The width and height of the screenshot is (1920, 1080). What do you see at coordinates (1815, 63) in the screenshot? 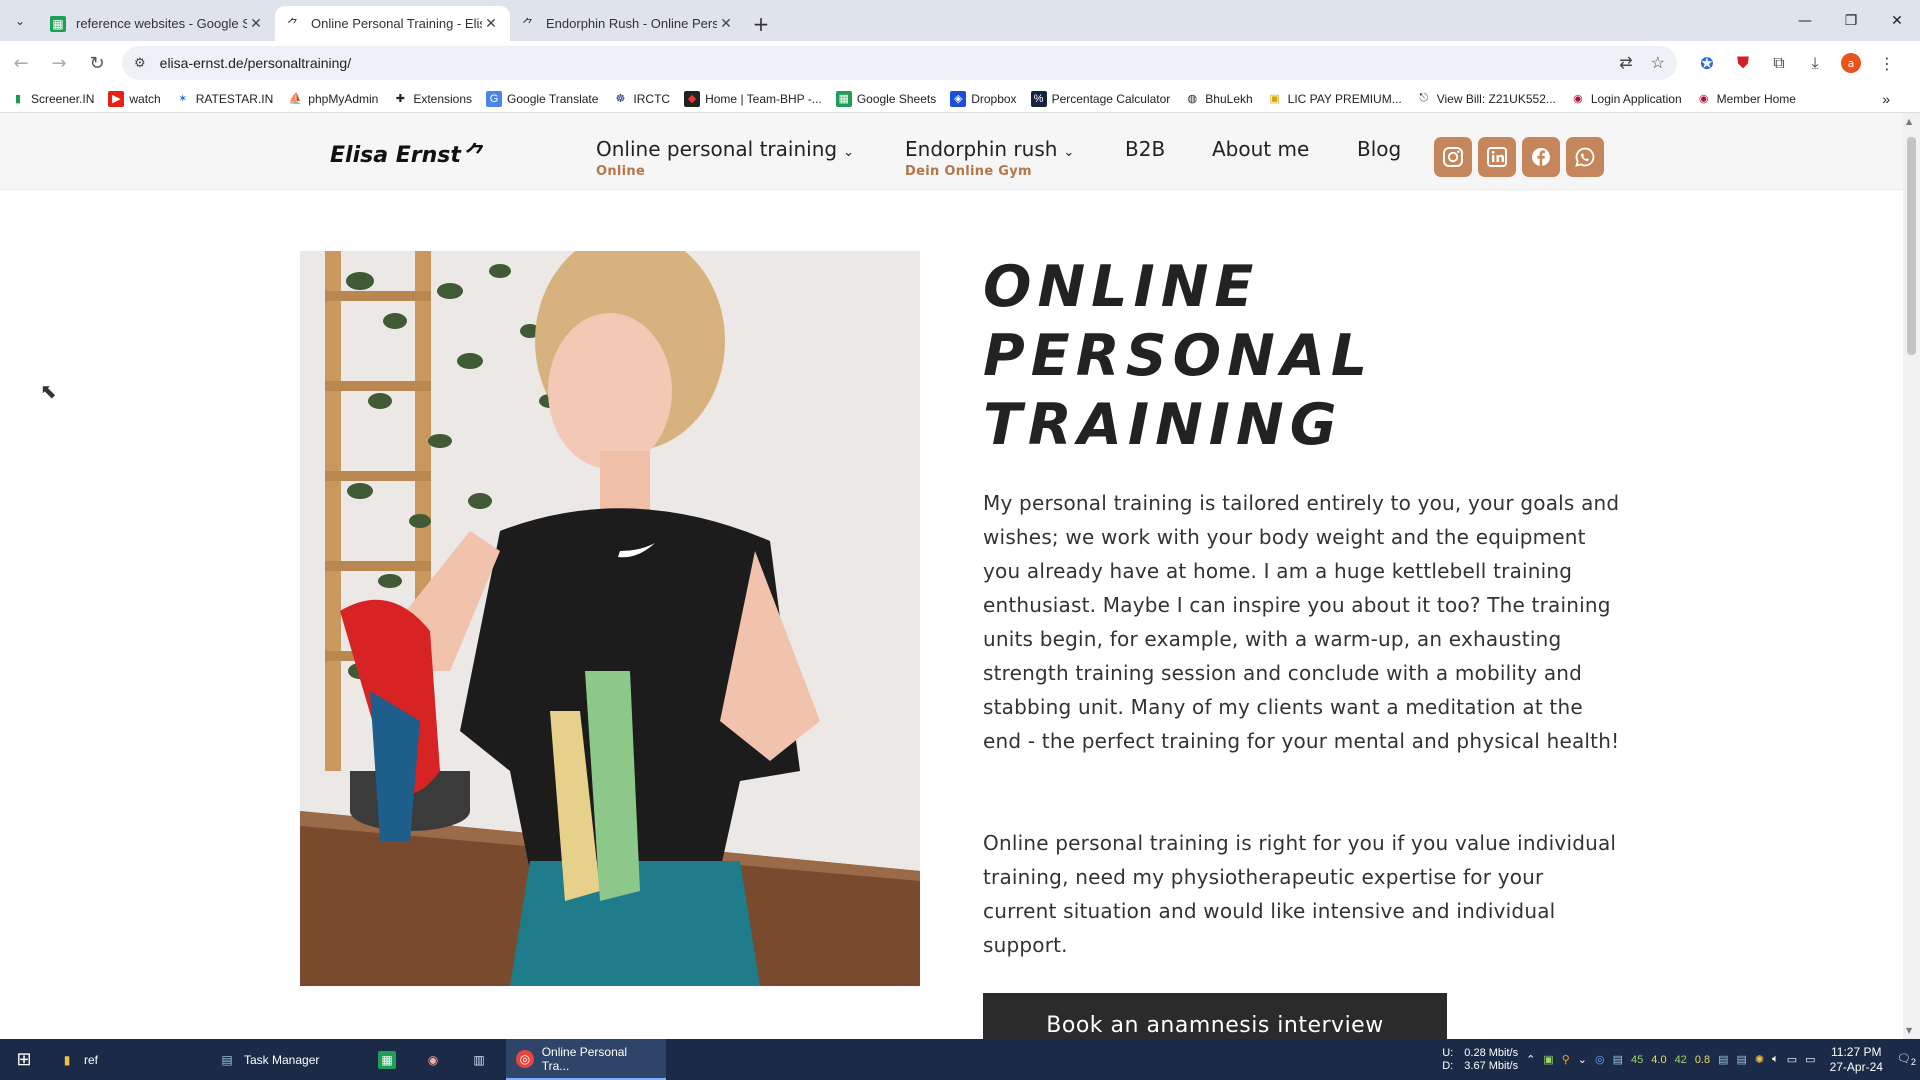
I see `download-icon: ⤓` at bounding box center [1815, 63].